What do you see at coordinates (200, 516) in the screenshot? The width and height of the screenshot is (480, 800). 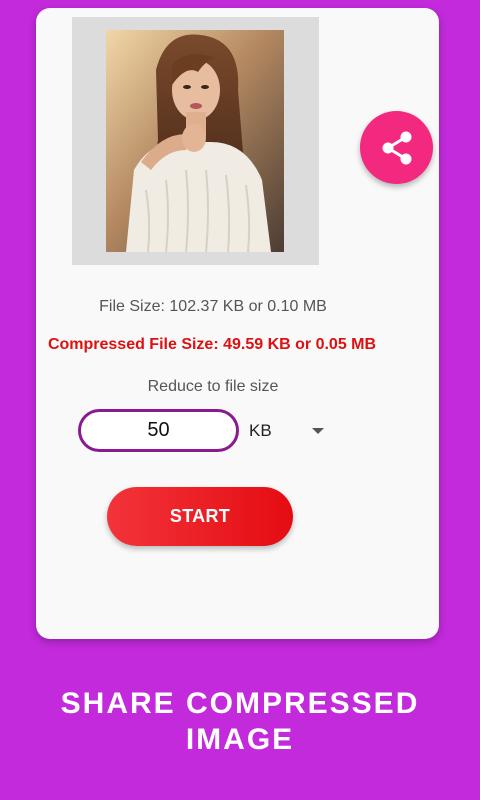 I see `start-button: START` at bounding box center [200, 516].